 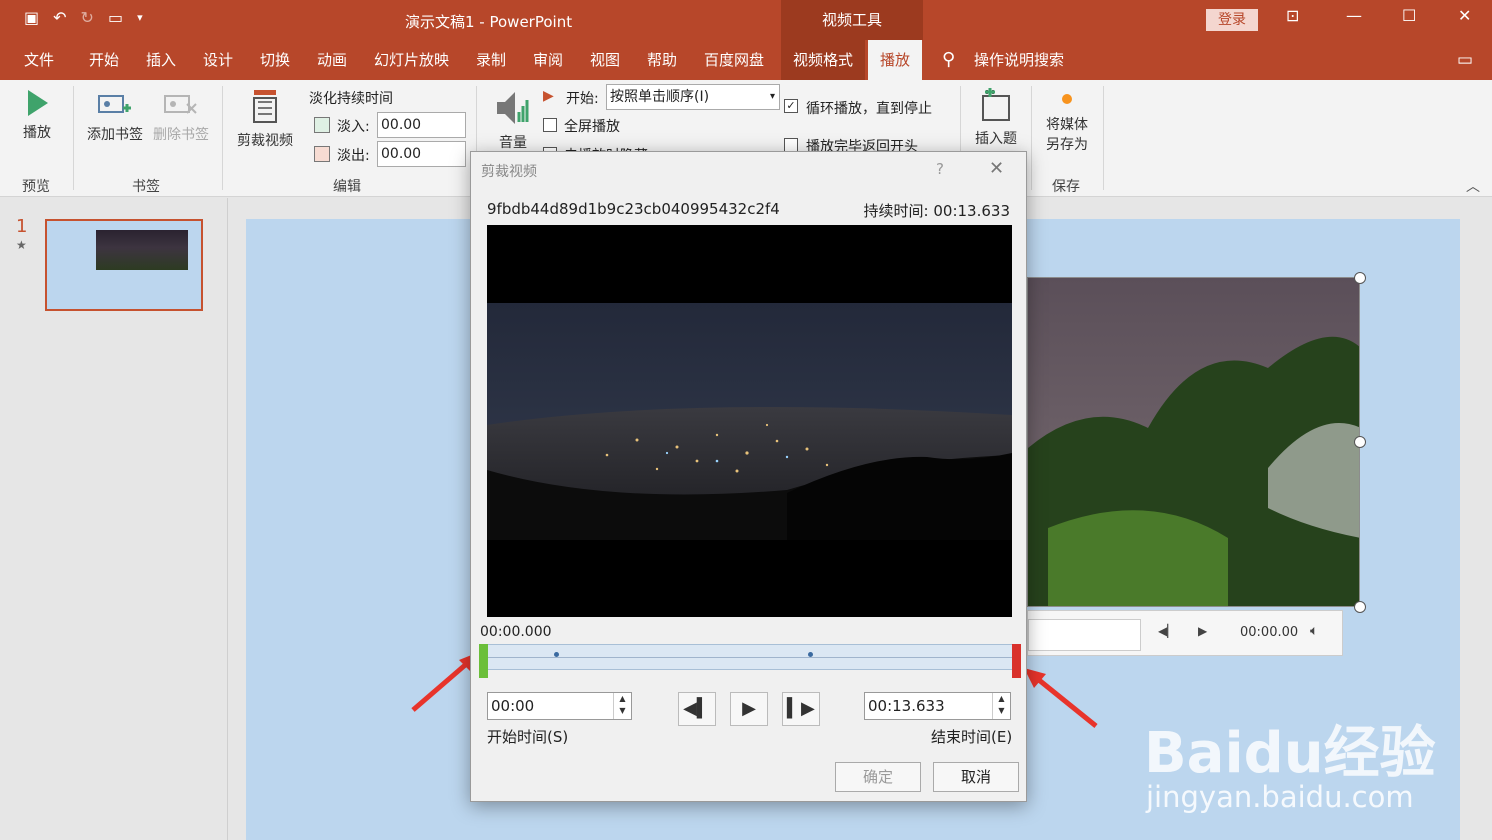 What do you see at coordinates (734, 60) in the screenshot?
I see `tab-baidu-netdisk: 百度网盘` at bounding box center [734, 60].